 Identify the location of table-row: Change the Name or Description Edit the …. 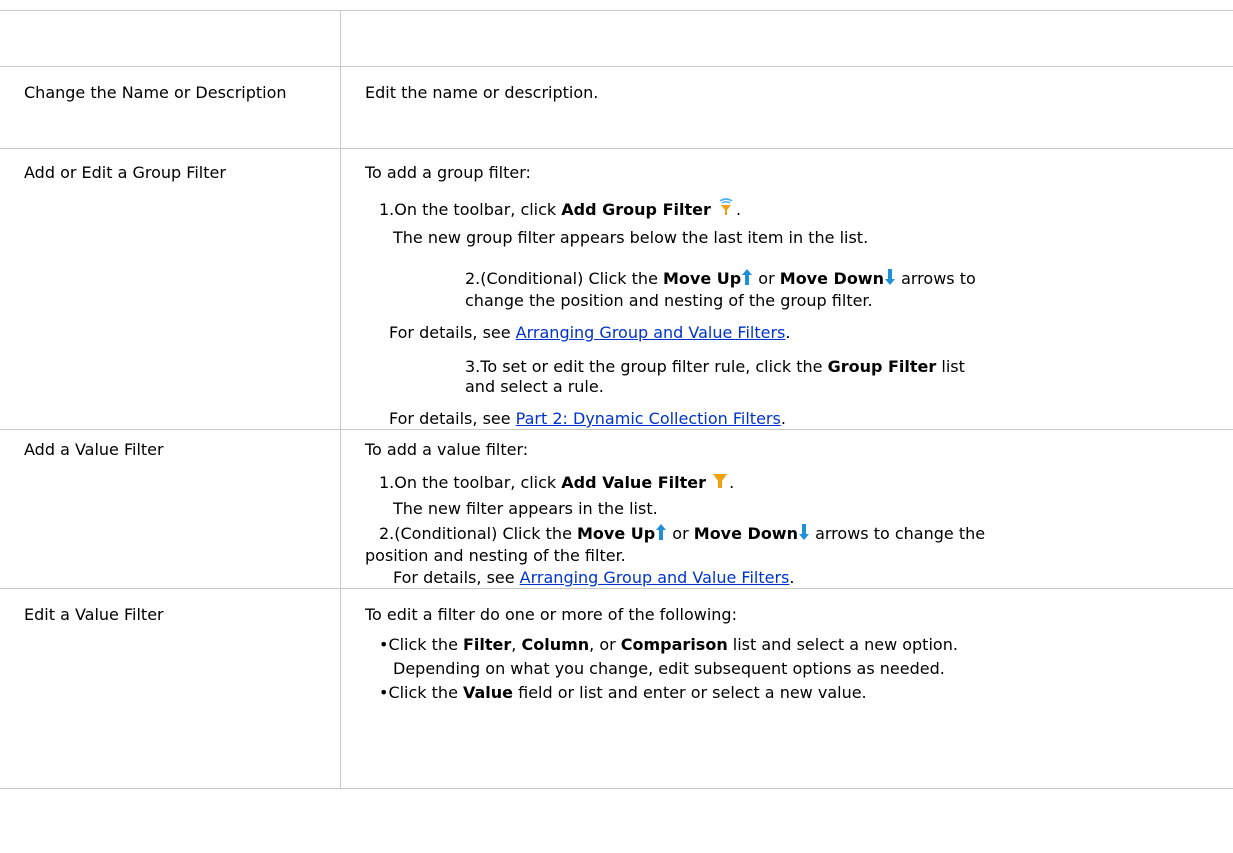
(616, 107).